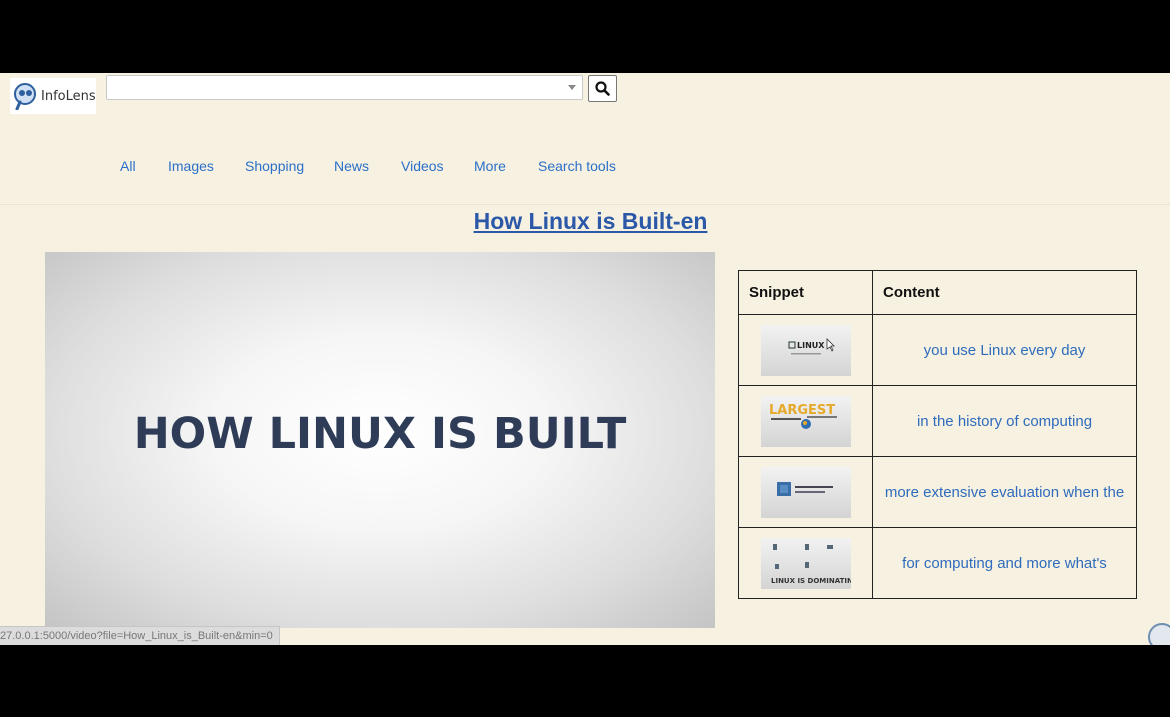 This screenshot has height=717, width=1170. What do you see at coordinates (585, 221) in the screenshot?
I see `video-title-link: How Linux is Built-en` at bounding box center [585, 221].